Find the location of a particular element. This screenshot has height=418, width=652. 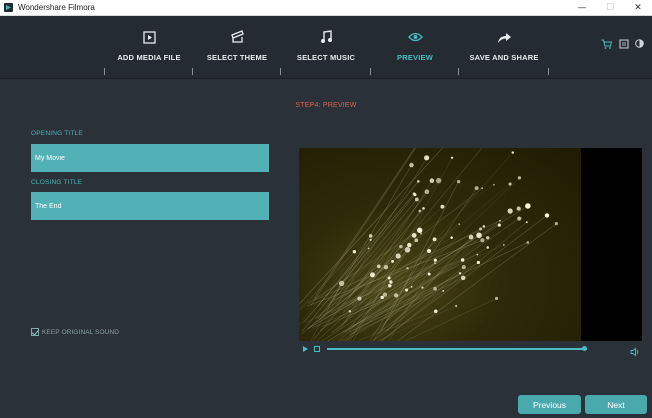

eye-icon is located at coordinates (415, 37).